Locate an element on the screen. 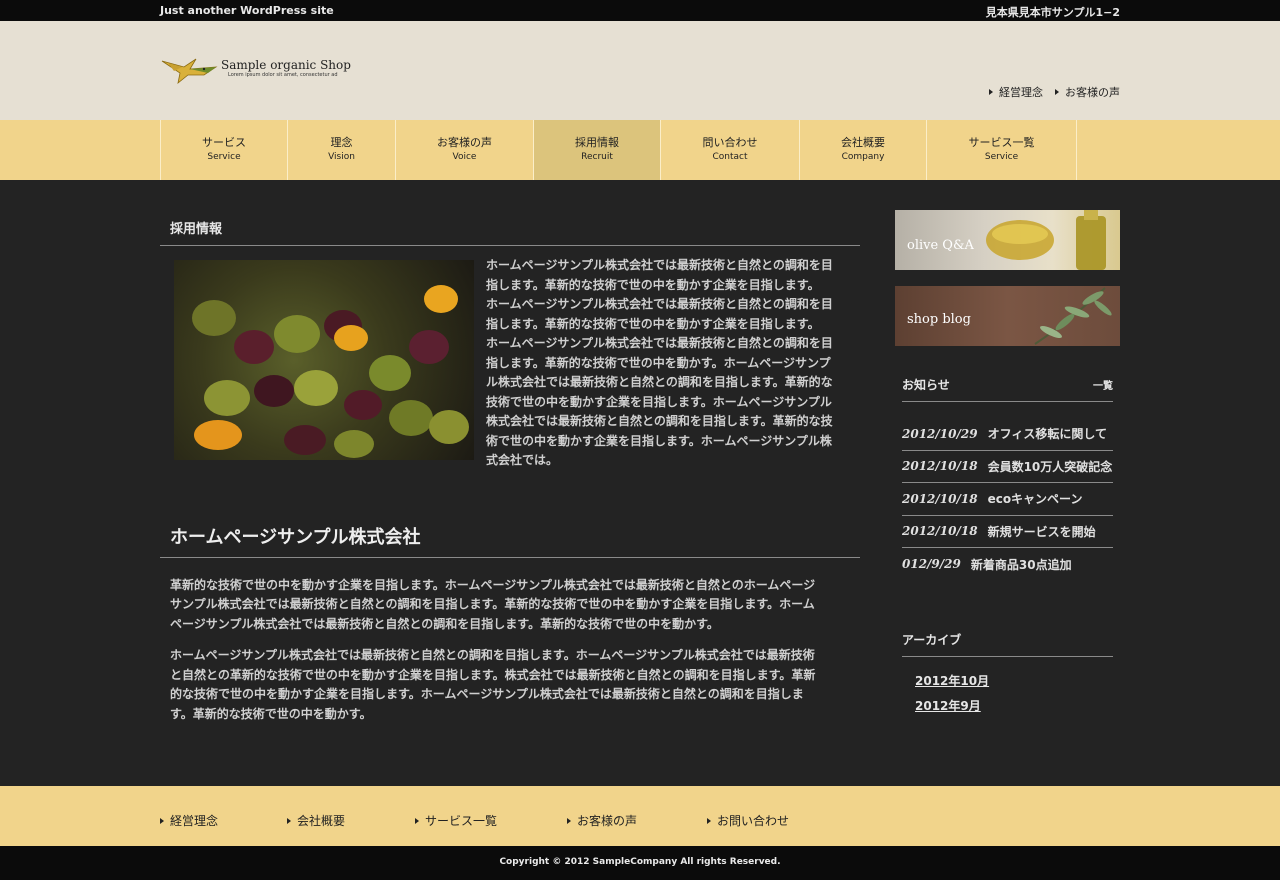 The image size is (1280, 880). site-address: 見本県見本市サンプル1−2 is located at coordinates (1052, 12).